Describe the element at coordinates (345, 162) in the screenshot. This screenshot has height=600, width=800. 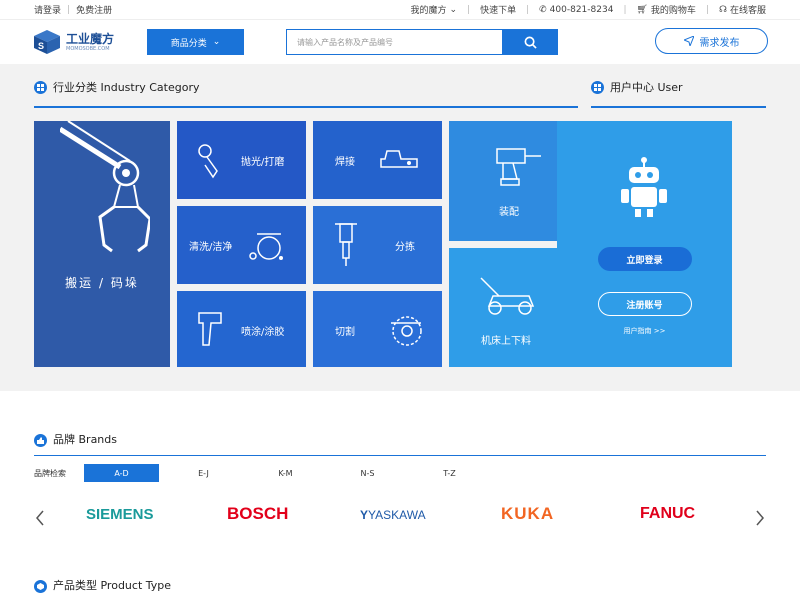
I see `tile-label: 焊接` at that location.